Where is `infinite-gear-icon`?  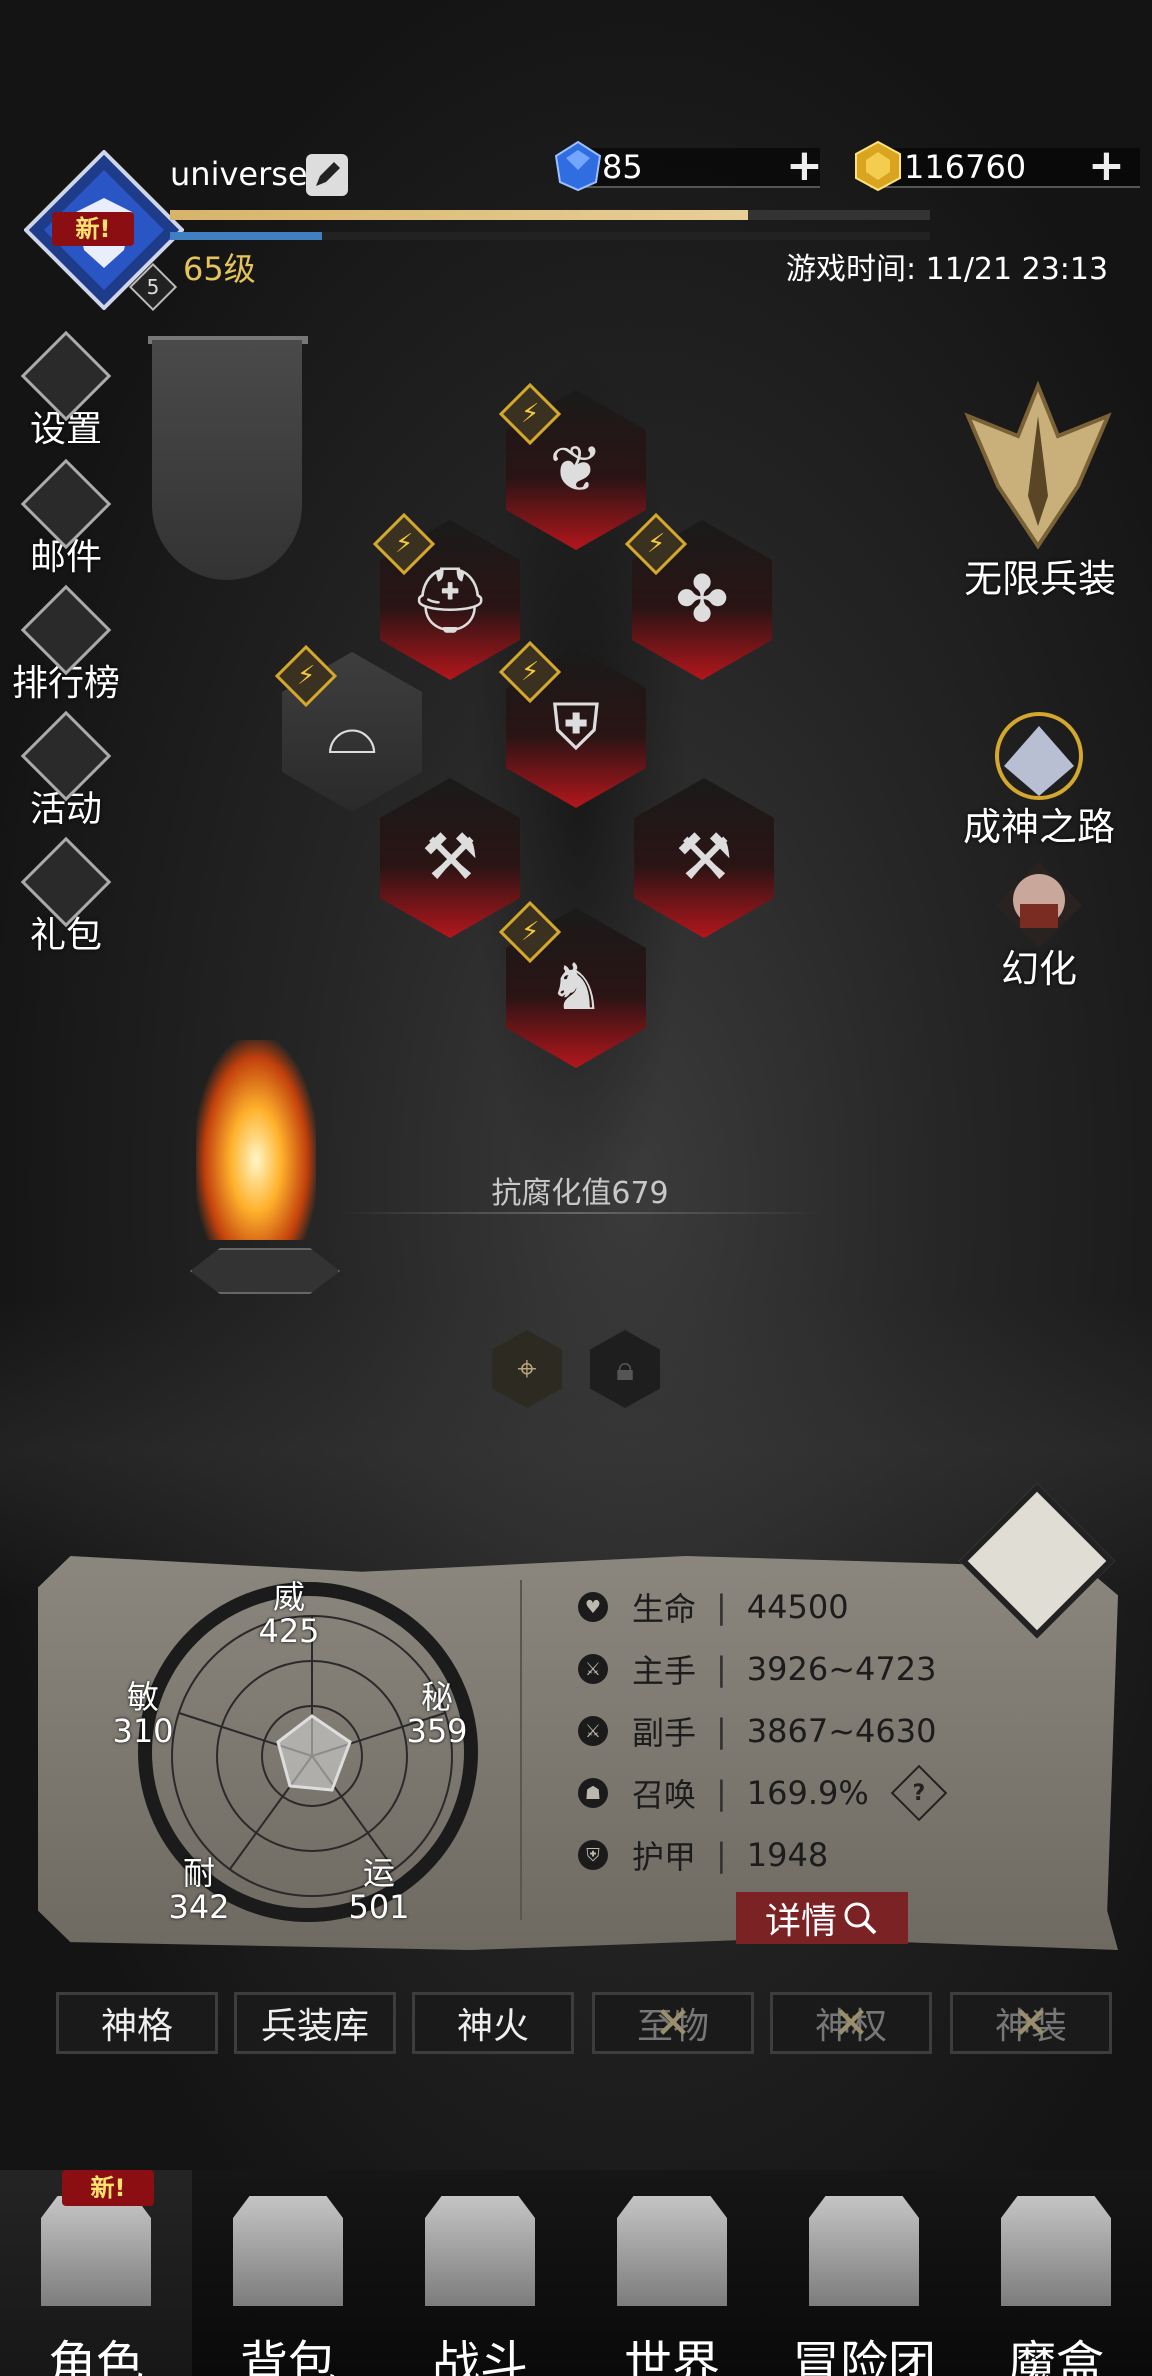 infinite-gear-icon is located at coordinates (1038, 466).